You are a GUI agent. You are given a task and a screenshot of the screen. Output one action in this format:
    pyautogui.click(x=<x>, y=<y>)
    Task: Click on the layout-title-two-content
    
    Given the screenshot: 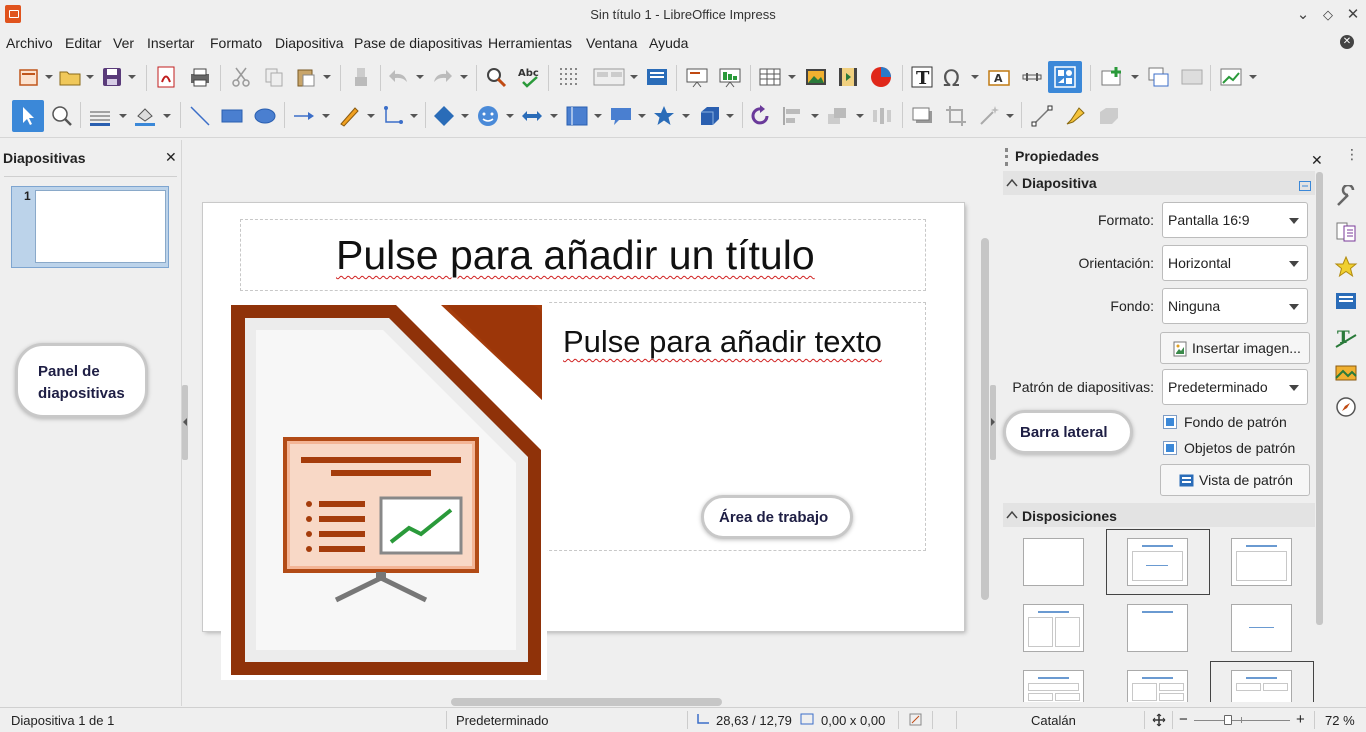 What is the action you would take?
    pyautogui.click(x=1053, y=628)
    